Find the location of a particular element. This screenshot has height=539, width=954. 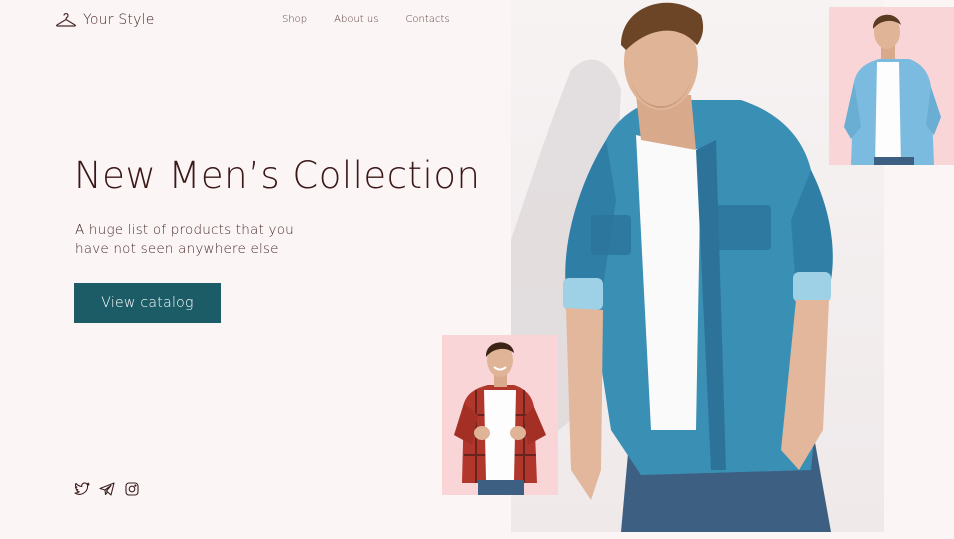

main-nav: Shop About us Contacts is located at coordinates (366, 19).